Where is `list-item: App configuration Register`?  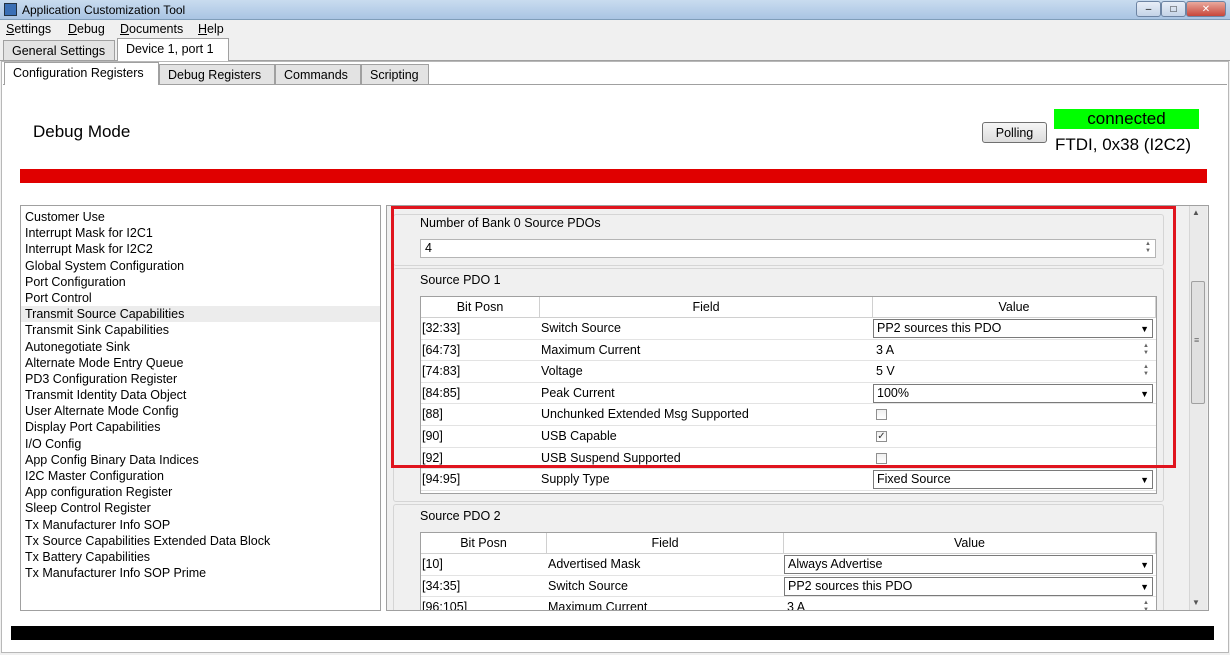 list-item: App configuration Register is located at coordinates (200, 492).